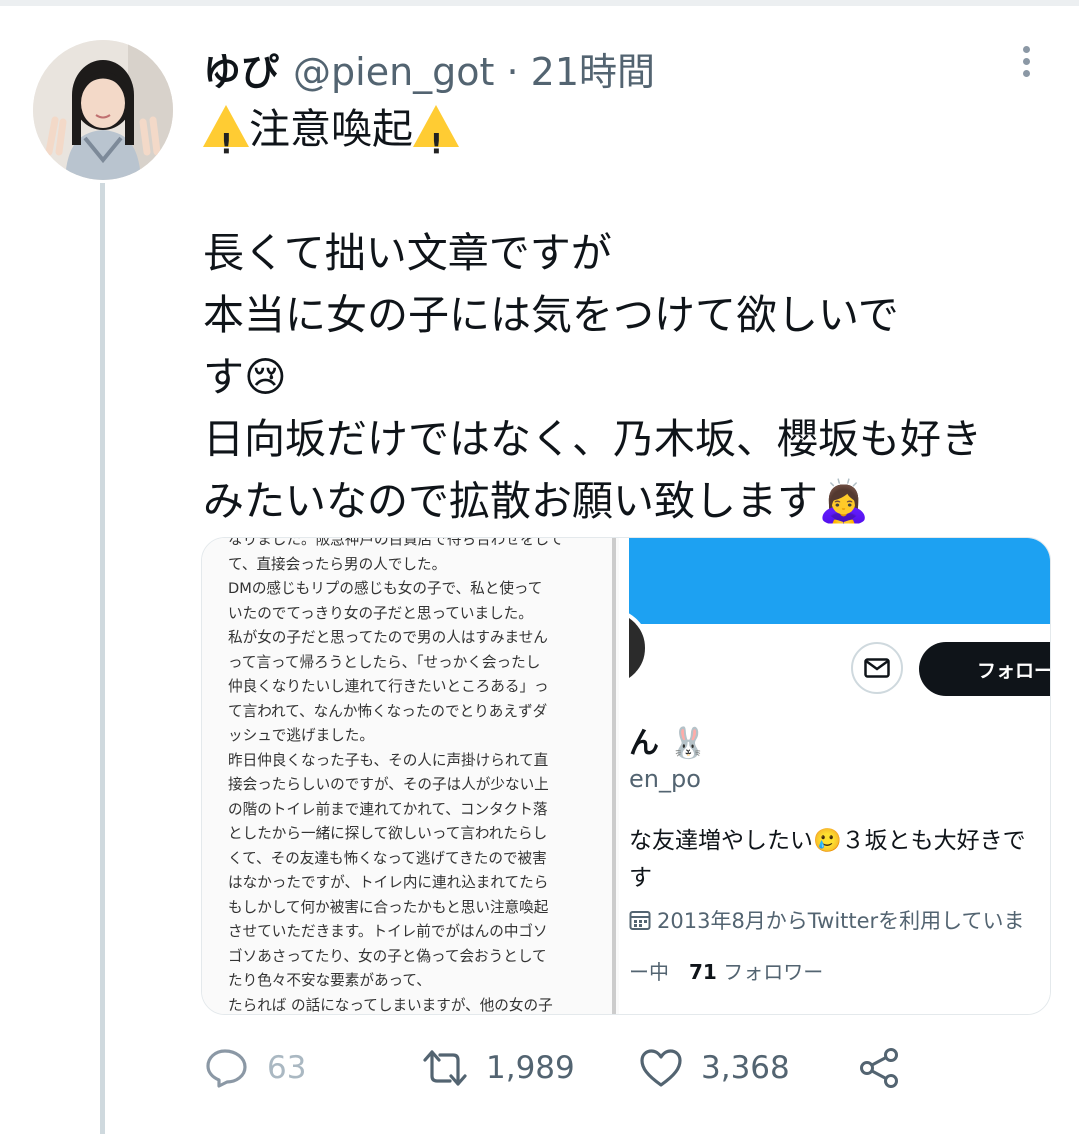 The width and height of the screenshot is (1079, 1134). What do you see at coordinates (1026, 64) in the screenshot?
I see `more-options-icon` at bounding box center [1026, 64].